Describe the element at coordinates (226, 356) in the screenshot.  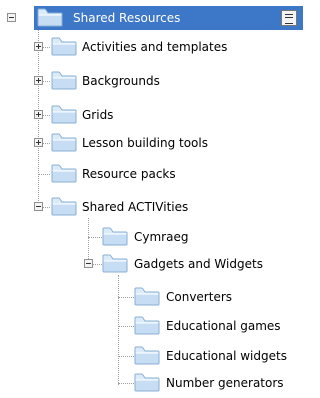
I see `tree-node-label: Educational widgets` at that location.